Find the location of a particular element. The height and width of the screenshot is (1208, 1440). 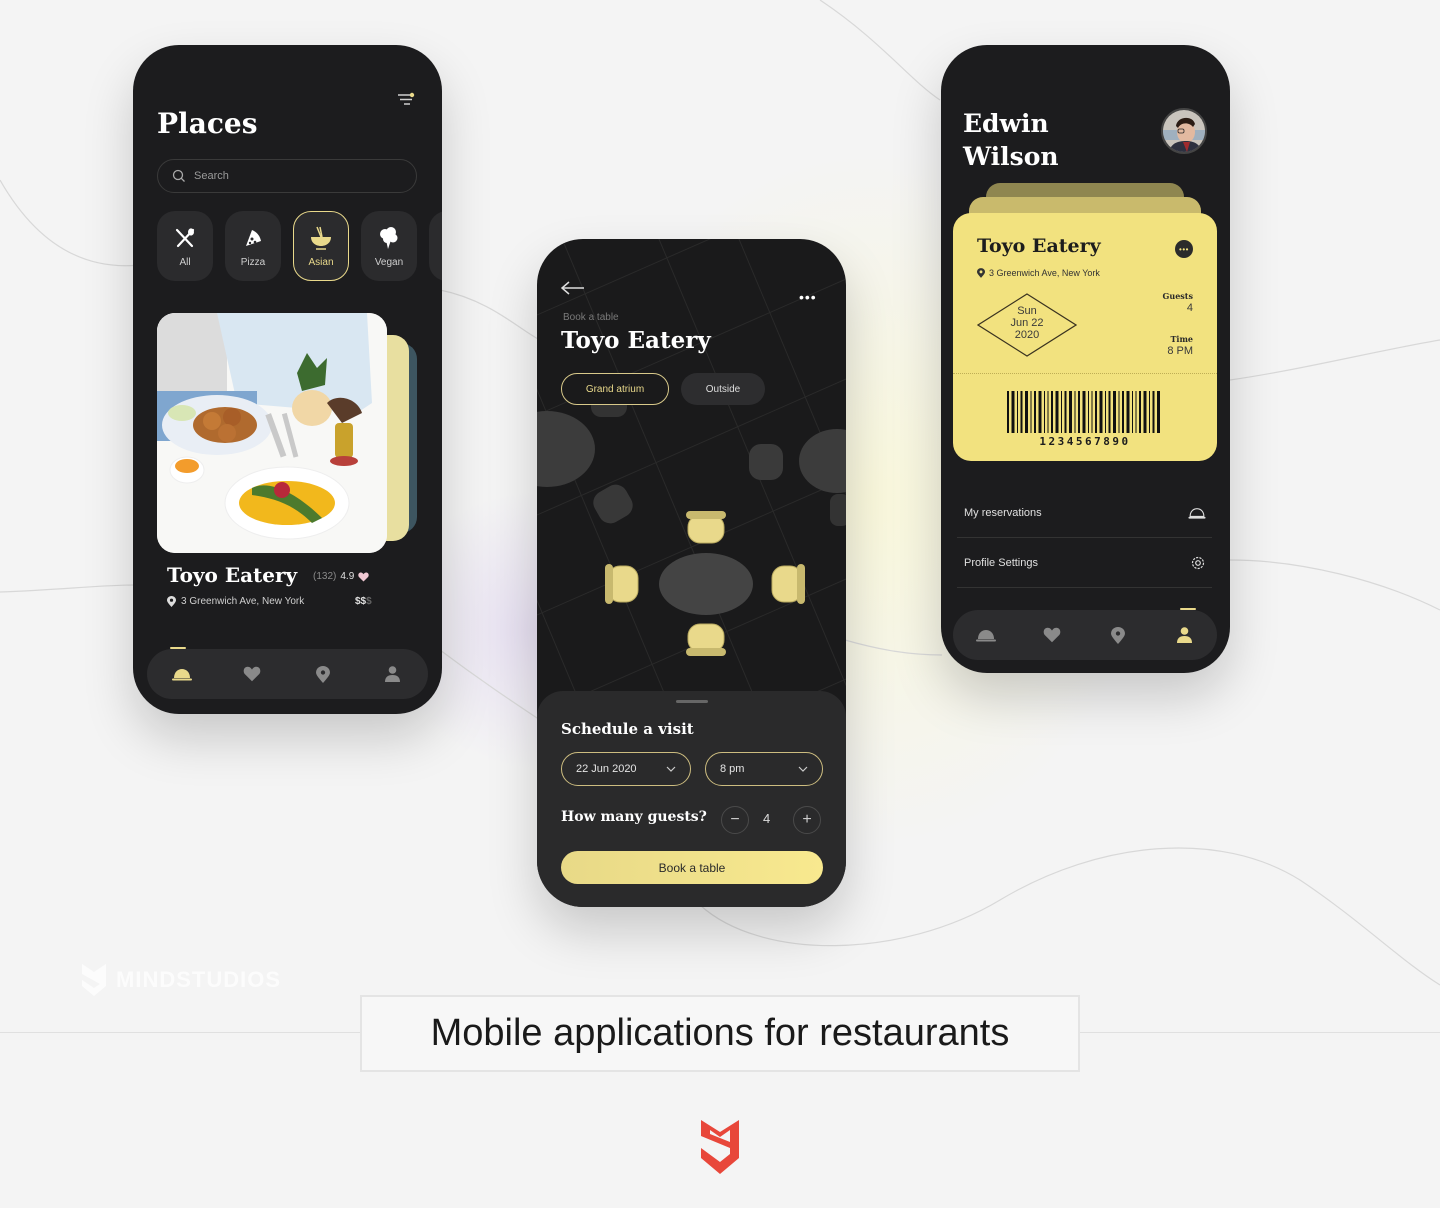

bottom-tabbar is located at coordinates (287, 674).